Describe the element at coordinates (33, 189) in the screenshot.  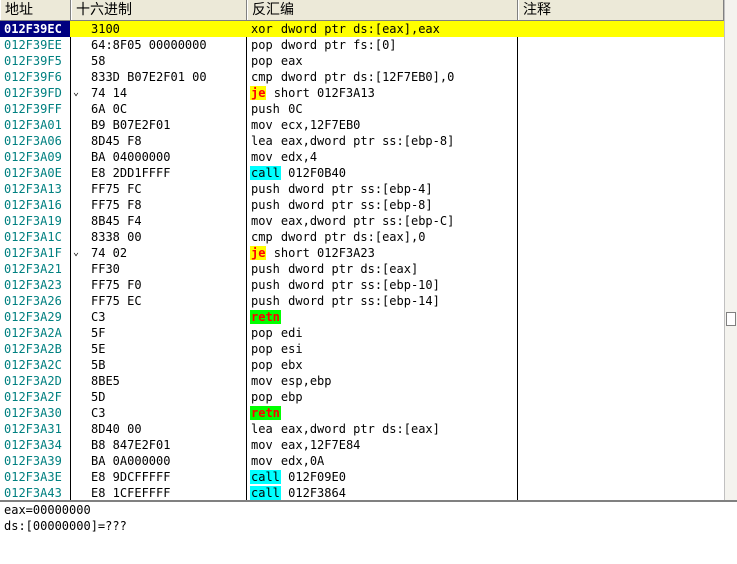
I see `row-address: 012F3A13` at that location.